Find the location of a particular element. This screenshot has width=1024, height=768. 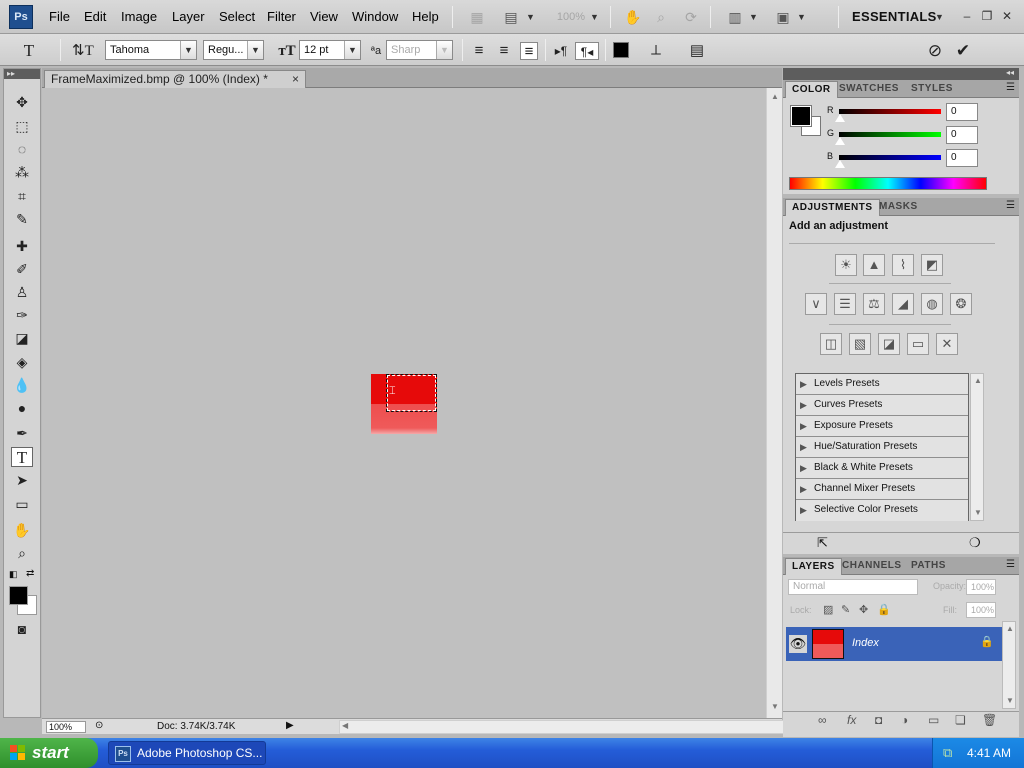

collapse-dock-icon: ◂◂ is located at coordinates (1010, 72).